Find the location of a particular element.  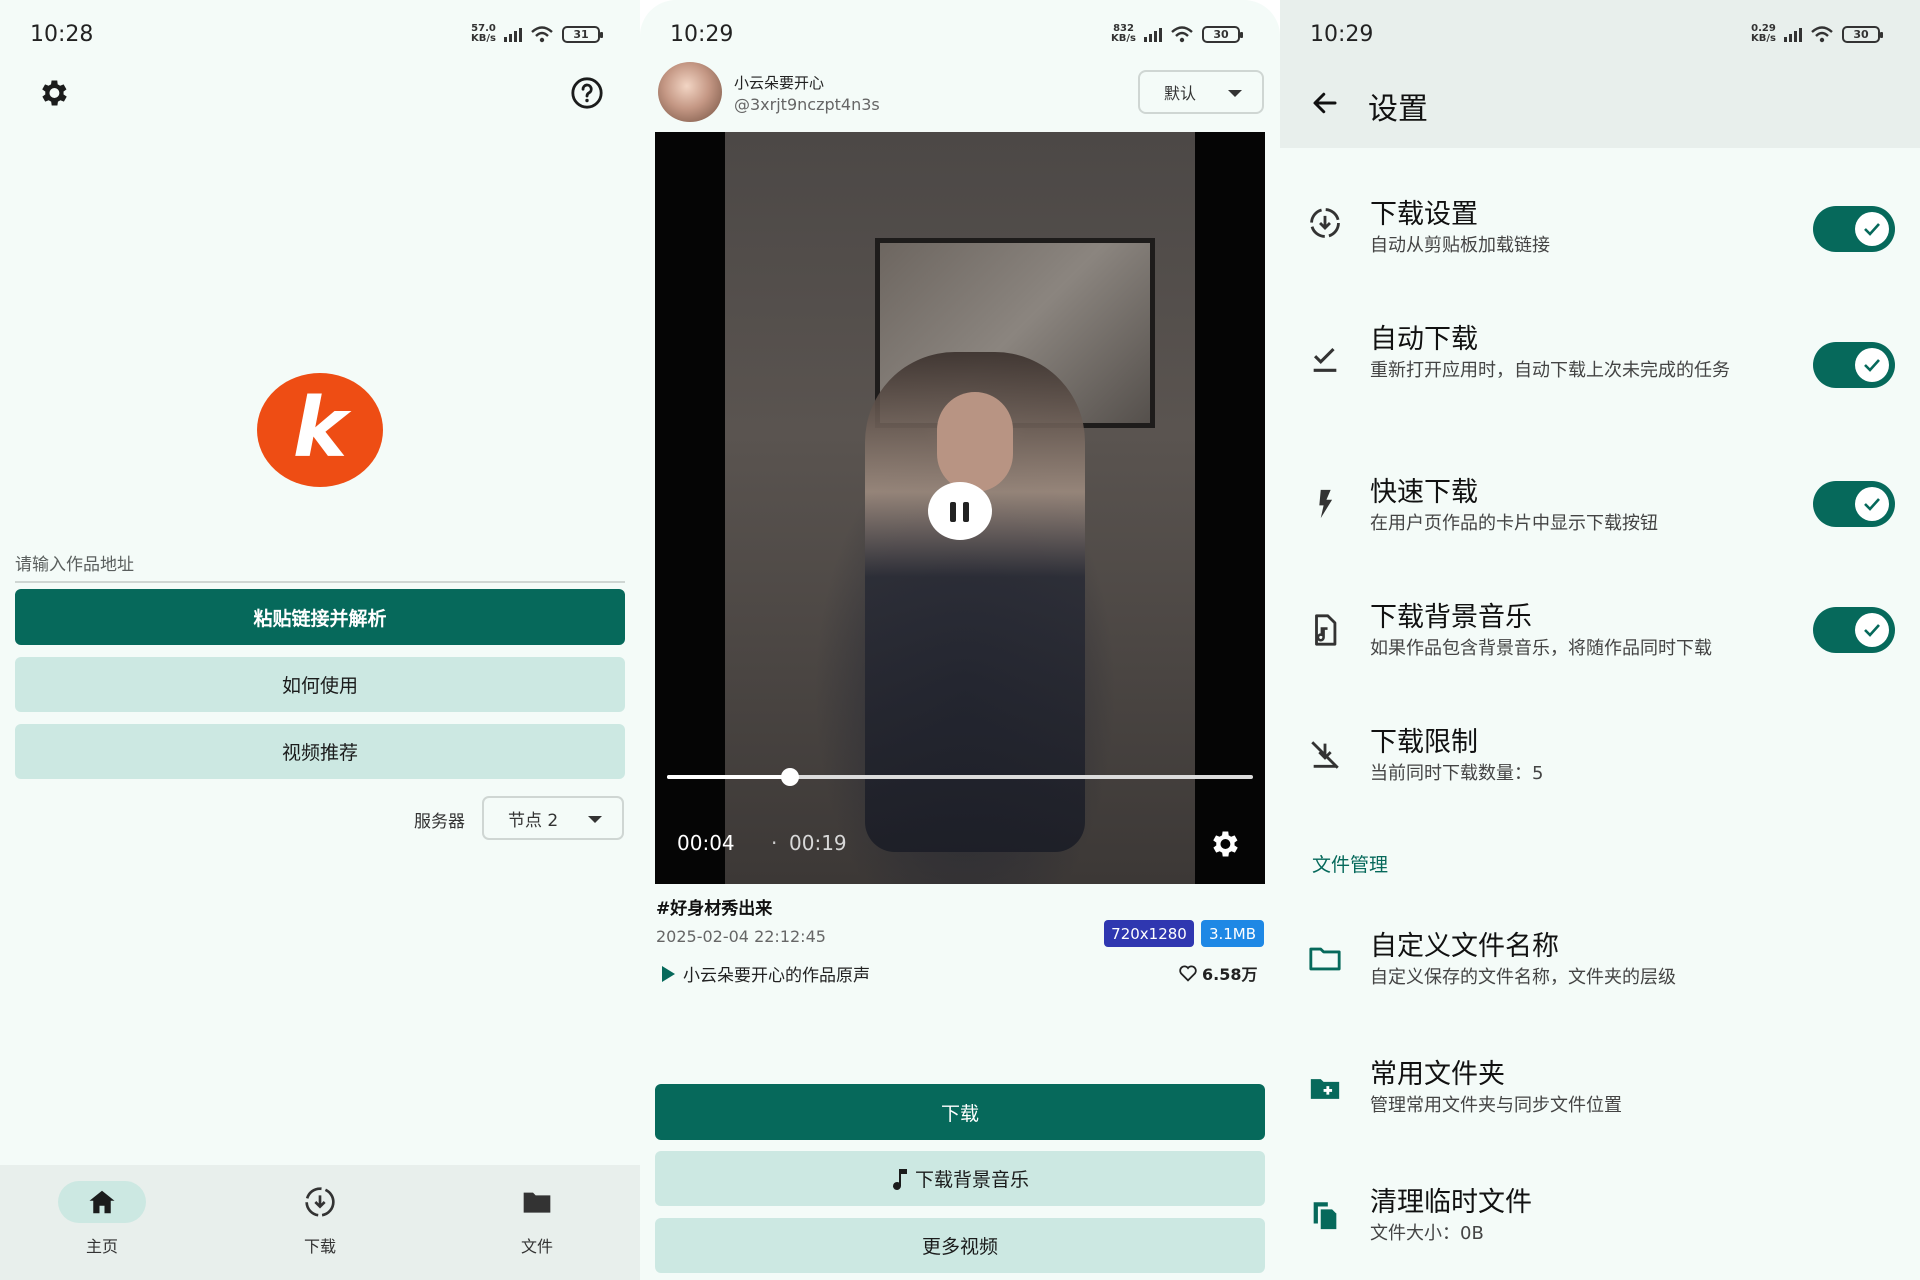

folder-icon is located at coordinates (537, 1202).